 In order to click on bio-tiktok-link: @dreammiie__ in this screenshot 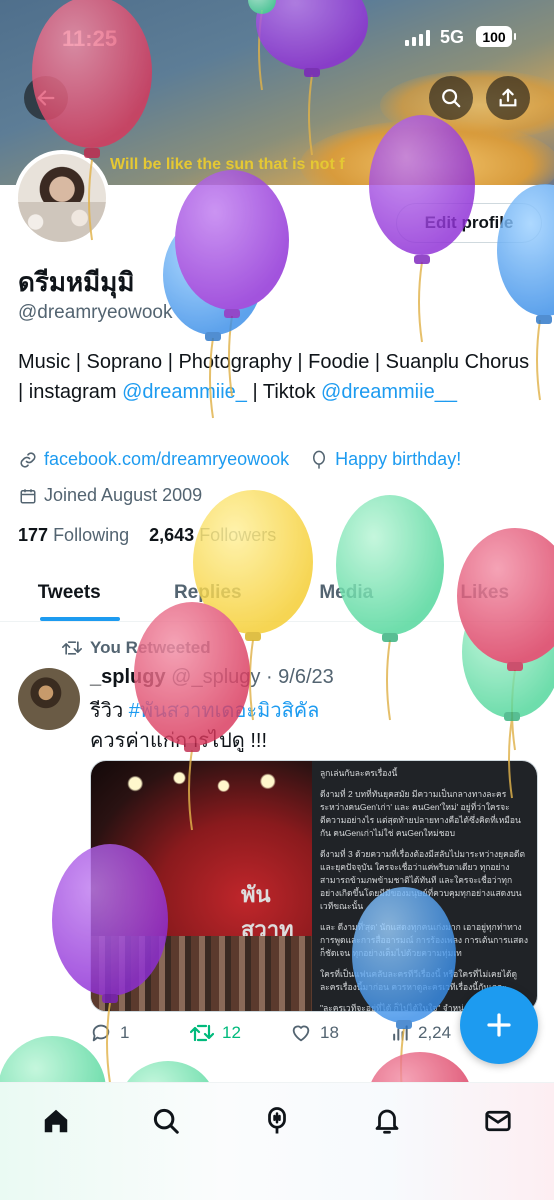, I will do `click(389, 392)`.